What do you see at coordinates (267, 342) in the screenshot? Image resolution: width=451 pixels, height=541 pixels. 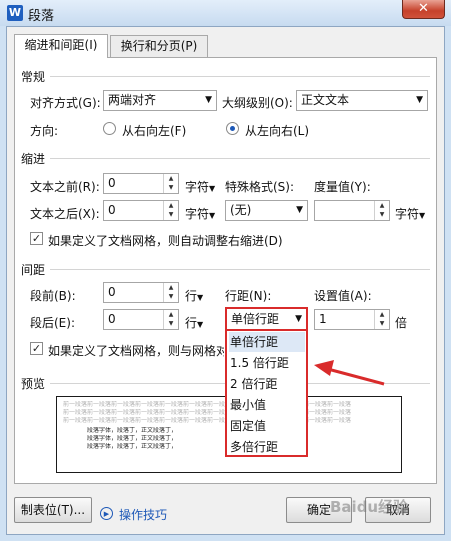 I see `option-single: 单倍行距` at bounding box center [267, 342].